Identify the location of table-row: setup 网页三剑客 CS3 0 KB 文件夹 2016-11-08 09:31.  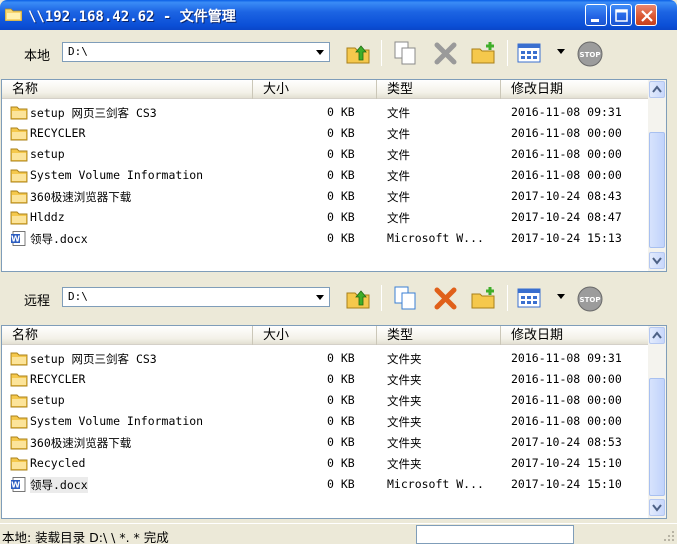
(325, 358).